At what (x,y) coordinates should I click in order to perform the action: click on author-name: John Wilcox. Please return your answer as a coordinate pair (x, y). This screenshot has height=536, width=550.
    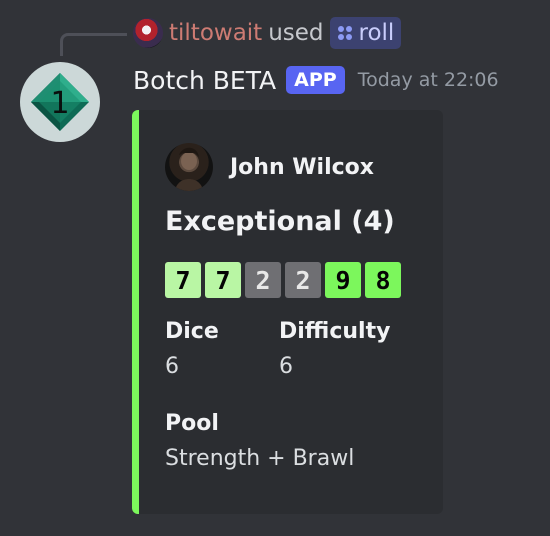
    Looking at the image, I should click on (302, 167).